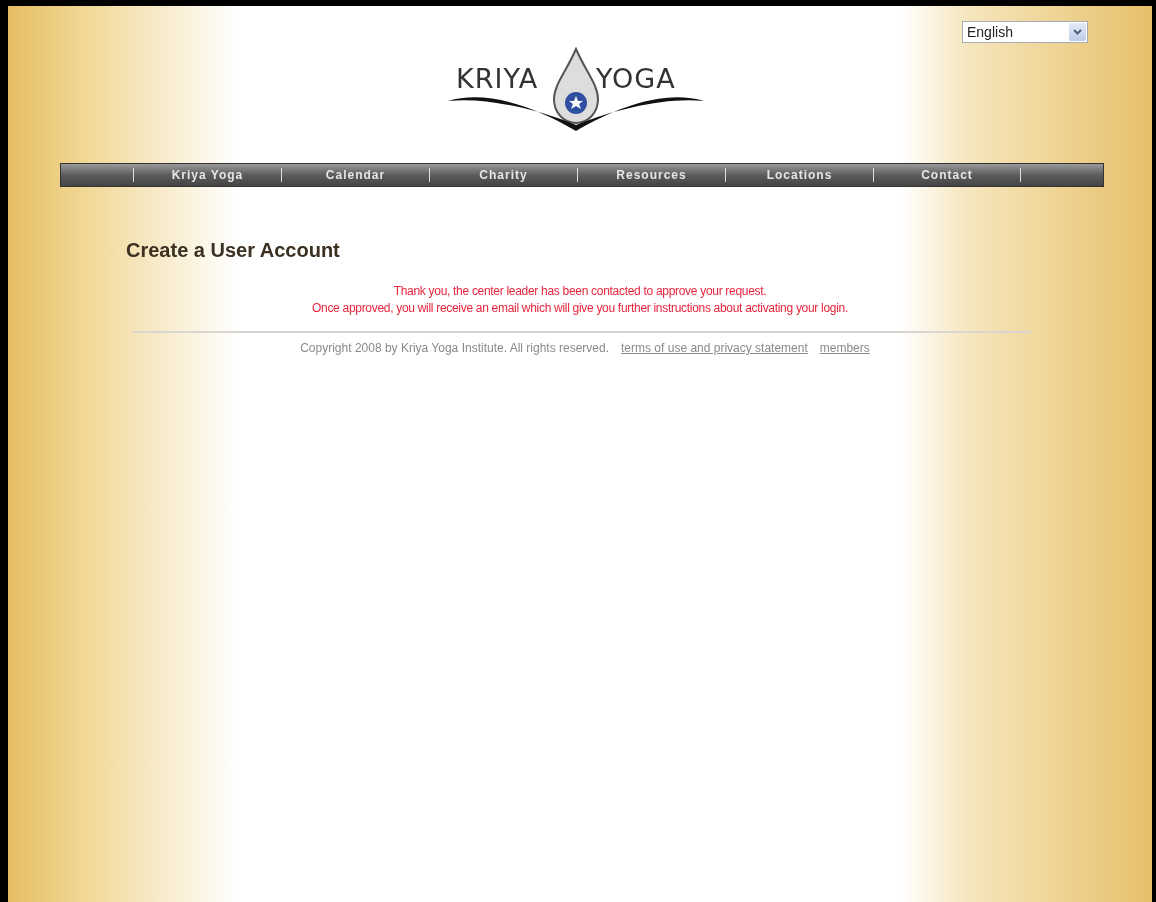  Describe the element at coordinates (455, 348) in the screenshot. I see `copyright-text: Copyright 2008 by Kriya Yoga Institute. All rights reserved.` at that location.